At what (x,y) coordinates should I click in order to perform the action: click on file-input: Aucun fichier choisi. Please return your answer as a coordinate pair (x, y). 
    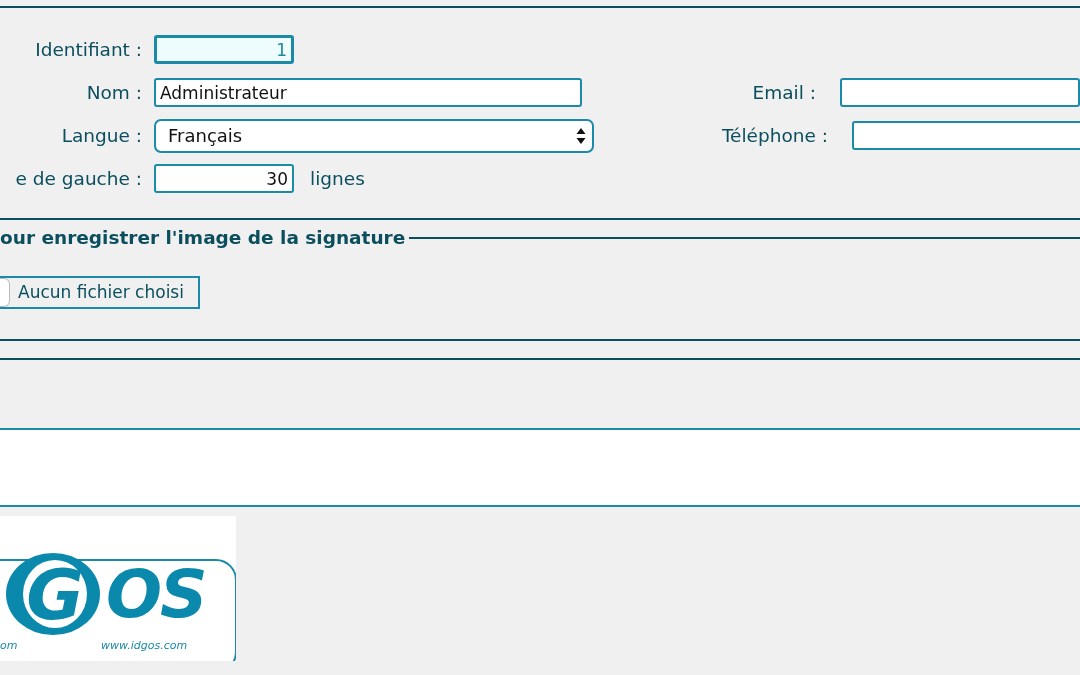
    Looking at the image, I should click on (100, 292).